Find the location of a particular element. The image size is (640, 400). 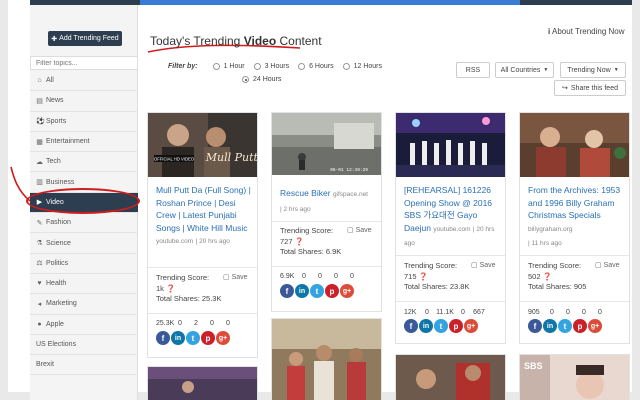

filter-option-3-hours: 3 Hours is located at coordinates (271, 66).